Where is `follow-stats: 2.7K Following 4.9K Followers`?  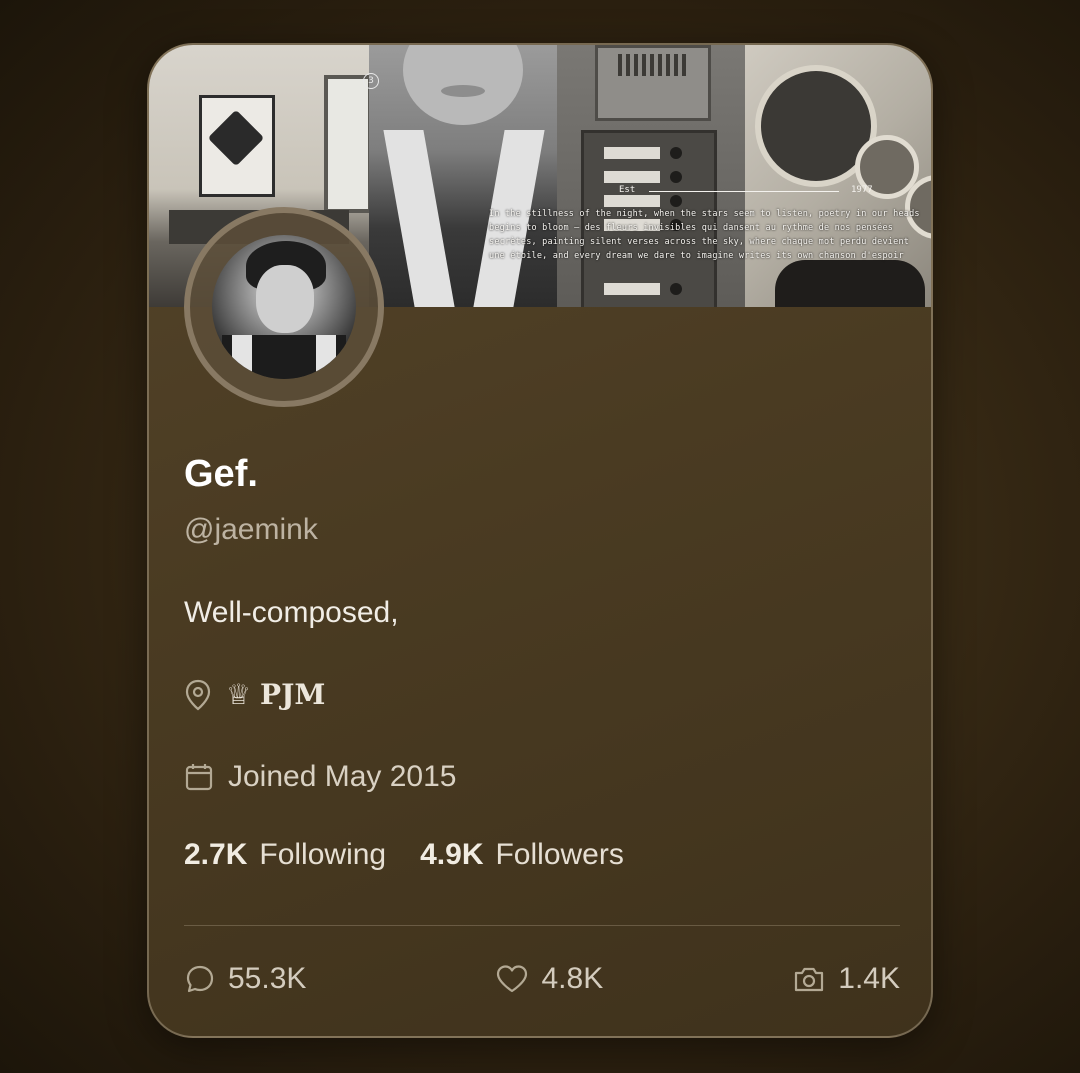
follow-stats: 2.7K Following 4.9K Followers is located at coordinates (421, 855).